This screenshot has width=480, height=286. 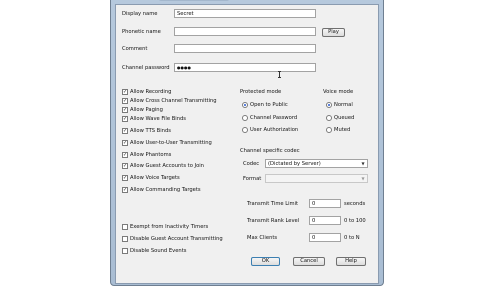 I want to click on checkbox-allow-user-to-user: ✓, so click(x=125, y=143).